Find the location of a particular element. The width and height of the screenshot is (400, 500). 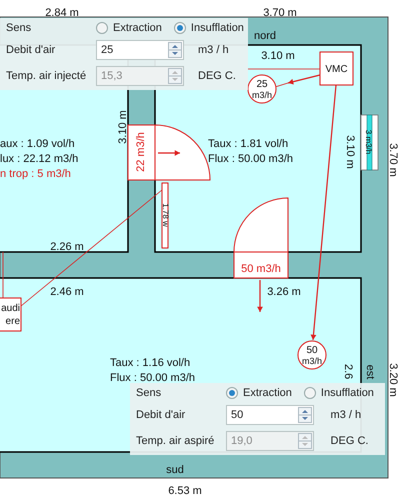

dimension-label: 3.26 m is located at coordinates (284, 292).